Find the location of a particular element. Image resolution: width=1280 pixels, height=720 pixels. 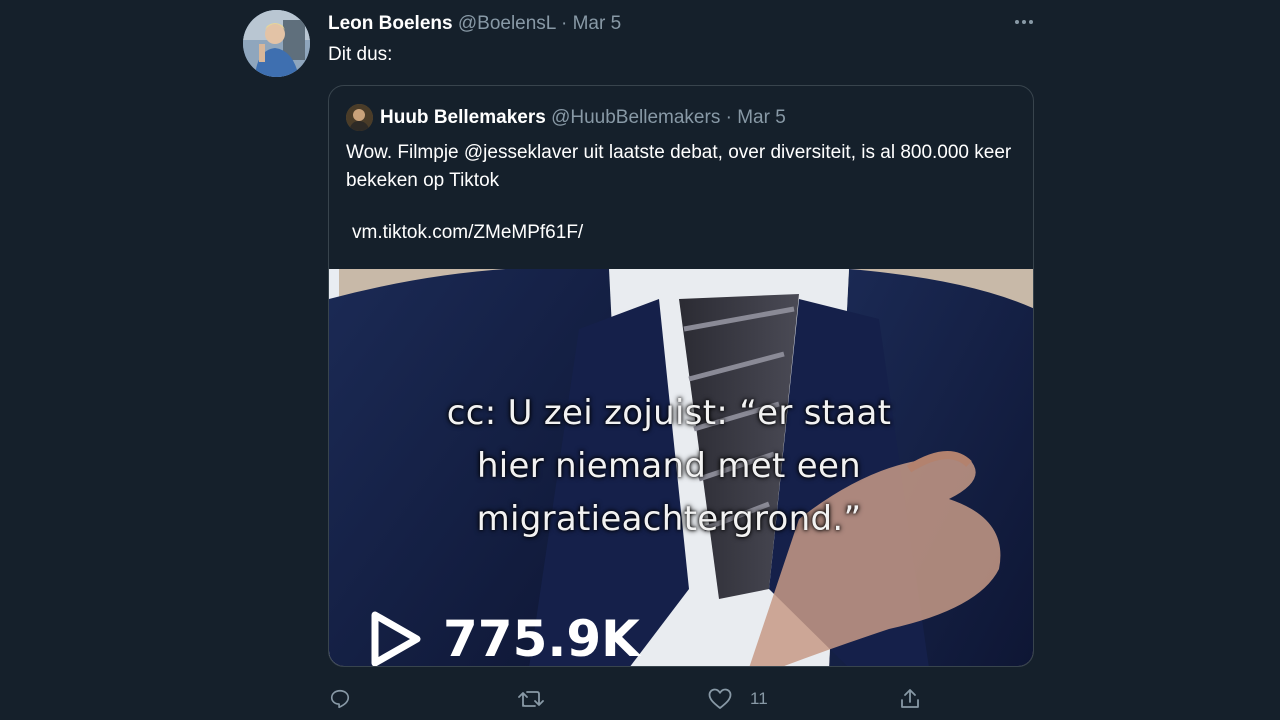

more-options-button is located at coordinates (1024, 22).